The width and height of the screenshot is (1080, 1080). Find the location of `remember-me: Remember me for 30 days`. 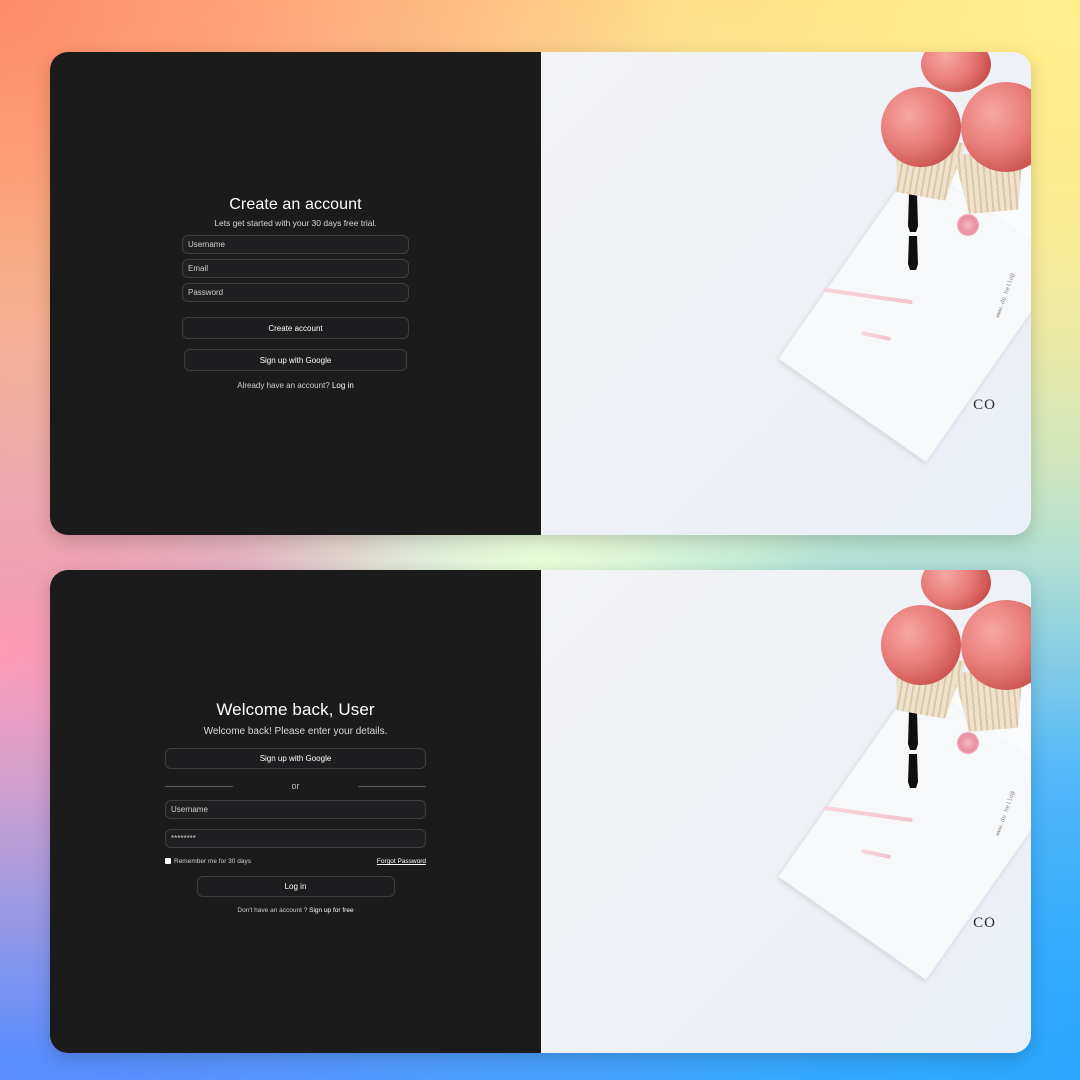

remember-me: Remember me for 30 days is located at coordinates (208, 861).